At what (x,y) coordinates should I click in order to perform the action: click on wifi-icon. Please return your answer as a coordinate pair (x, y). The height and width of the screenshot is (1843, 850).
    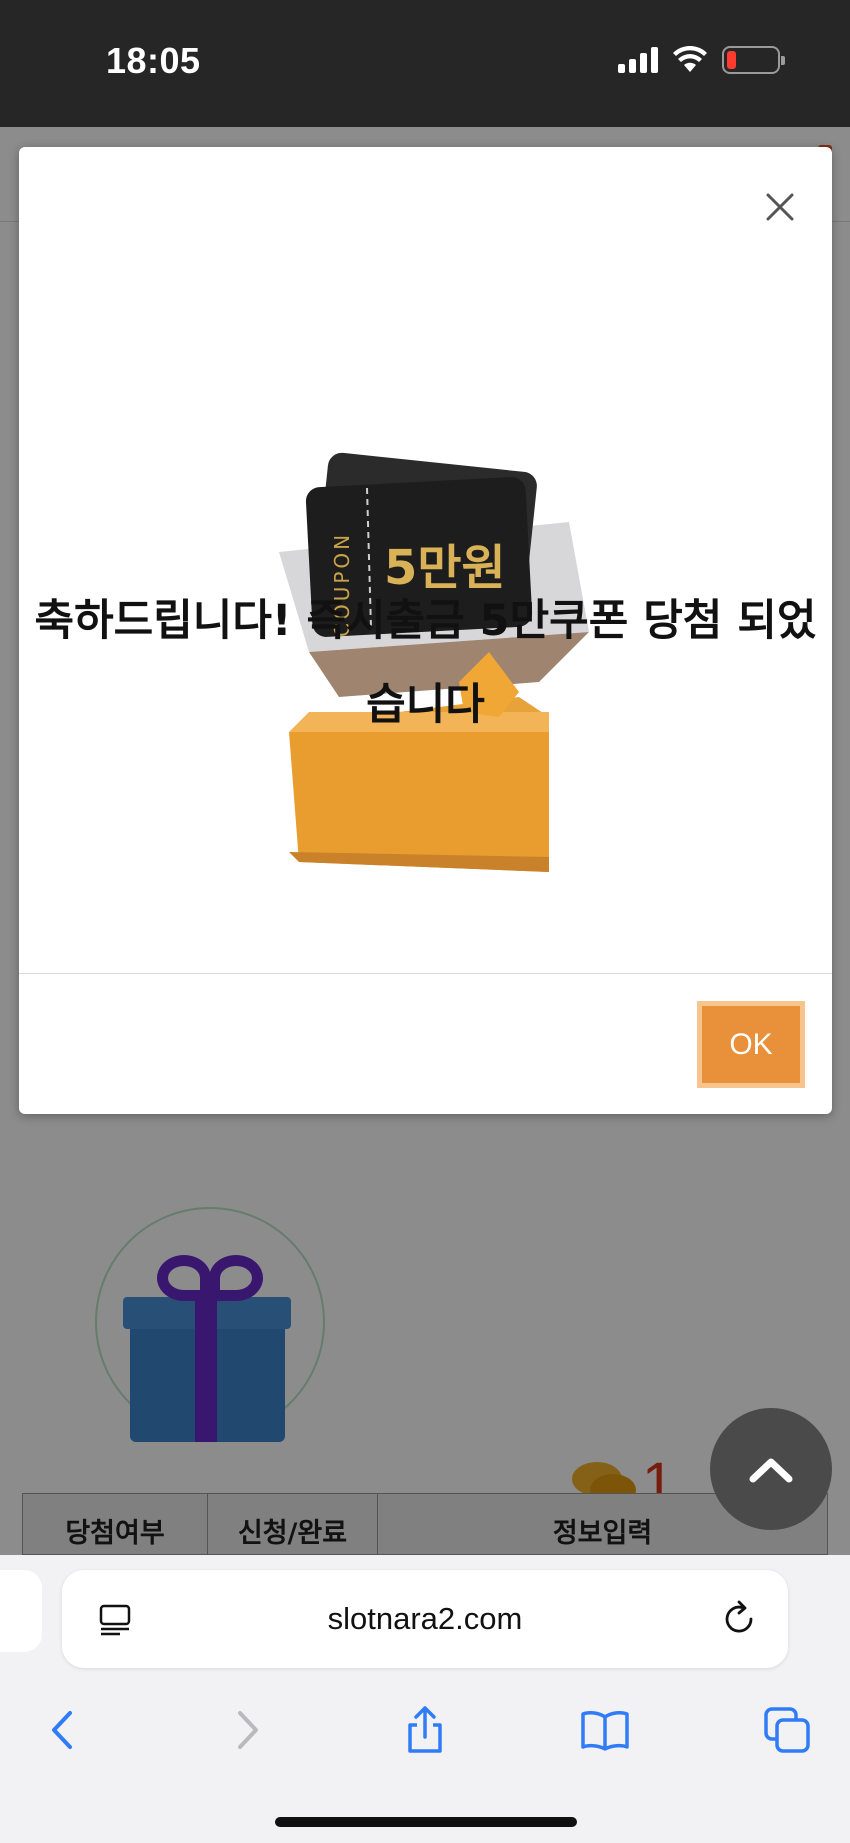
    Looking at the image, I should click on (690, 59).